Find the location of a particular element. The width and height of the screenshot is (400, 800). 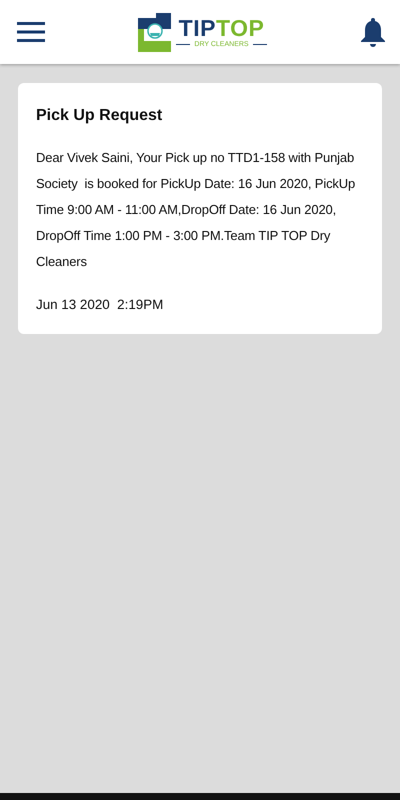

menu-icon is located at coordinates (31, 32).